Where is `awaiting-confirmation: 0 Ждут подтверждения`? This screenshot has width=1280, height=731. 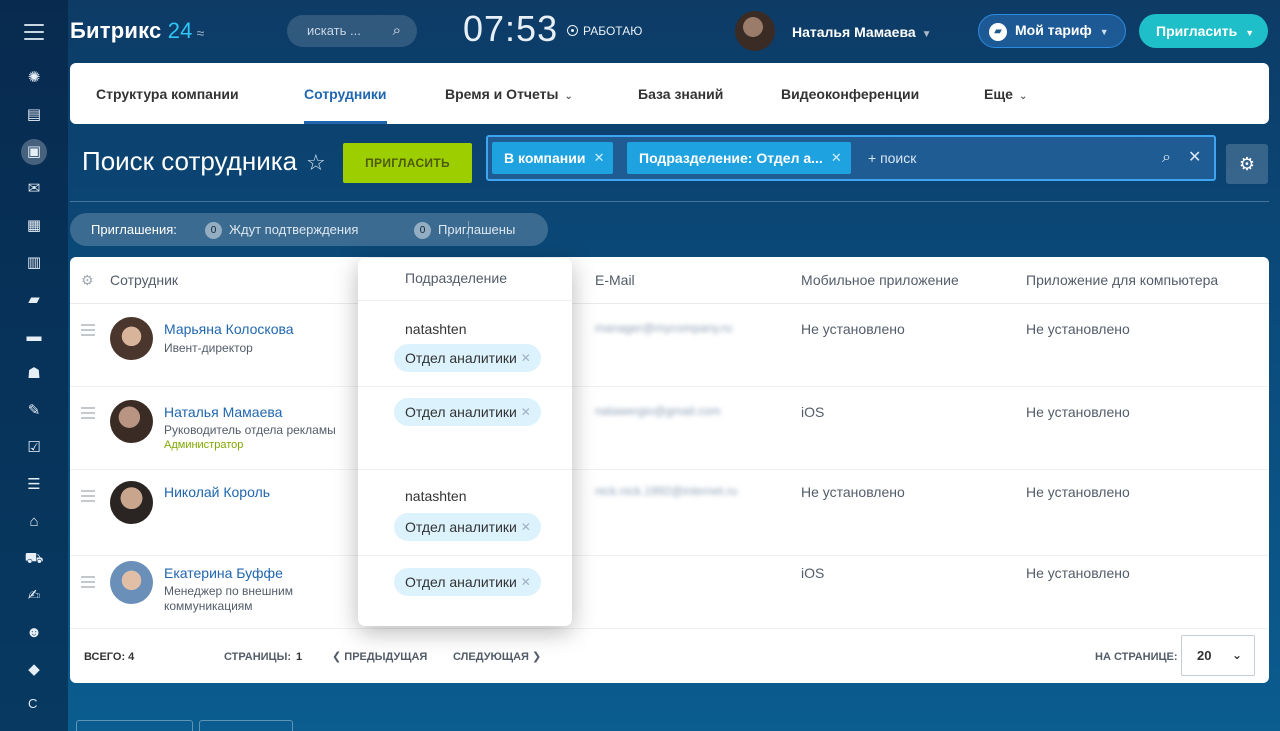 awaiting-confirmation: 0 Ждут подтверждения is located at coordinates (281, 229).